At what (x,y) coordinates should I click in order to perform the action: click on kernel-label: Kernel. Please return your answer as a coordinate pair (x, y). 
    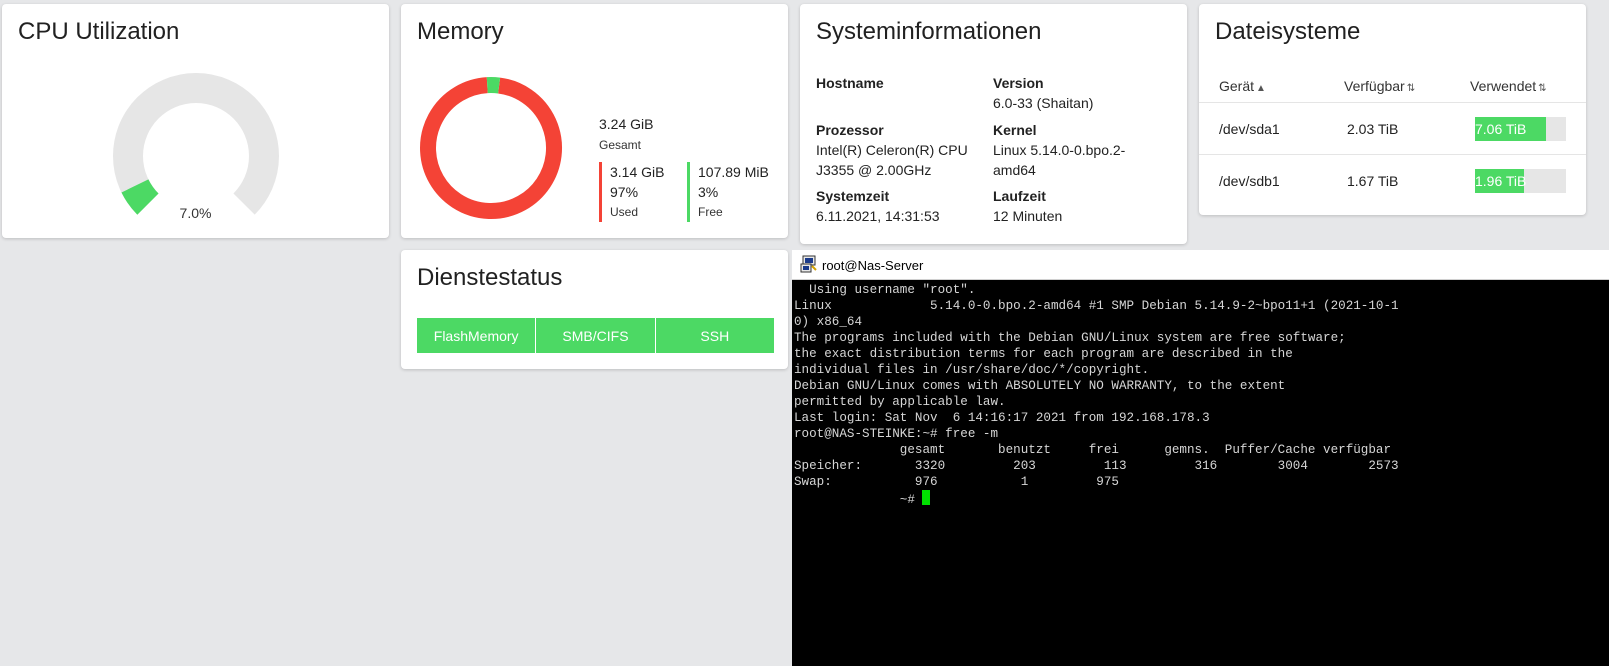
    Looking at the image, I should click on (1015, 130).